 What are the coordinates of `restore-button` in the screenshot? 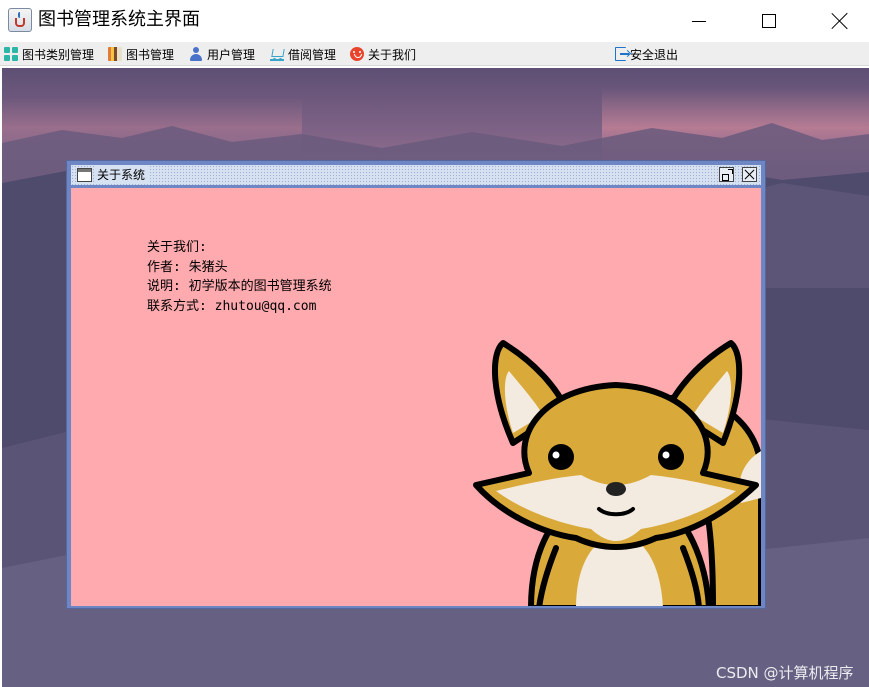 It's located at (726, 174).